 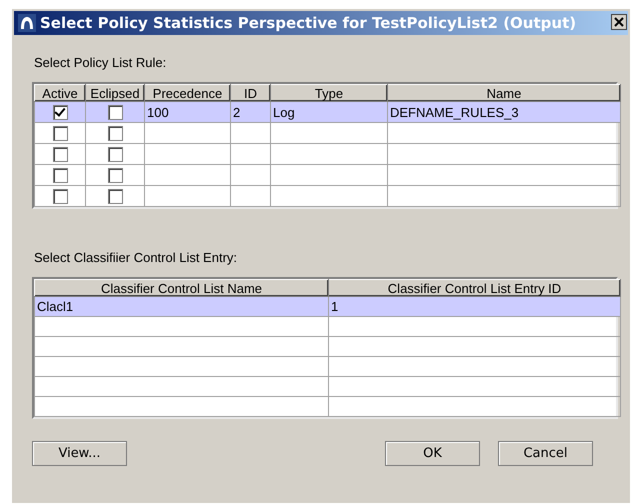 What do you see at coordinates (60, 93) in the screenshot?
I see `column-header: Active` at bounding box center [60, 93].